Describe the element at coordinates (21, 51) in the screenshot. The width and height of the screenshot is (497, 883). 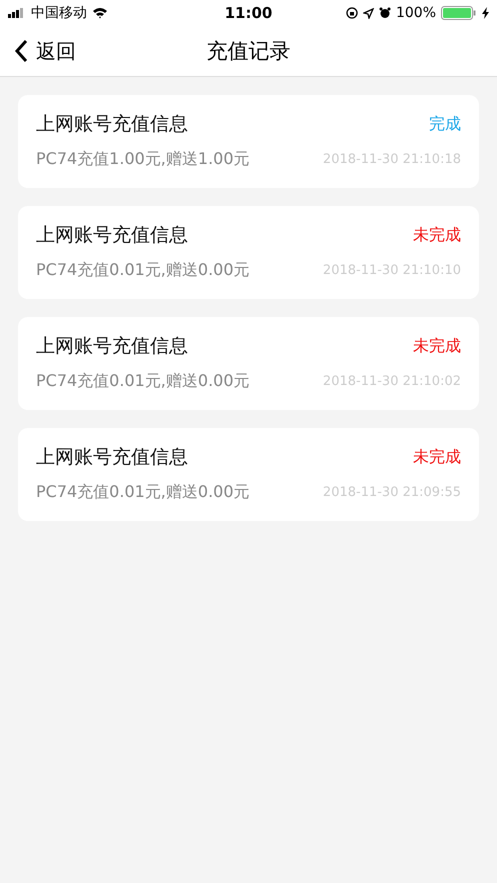
I see `chevron-left-icon` at that location.